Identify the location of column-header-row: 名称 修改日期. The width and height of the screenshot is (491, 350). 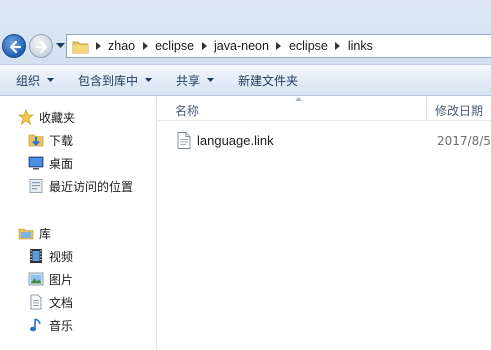
(324, 109).